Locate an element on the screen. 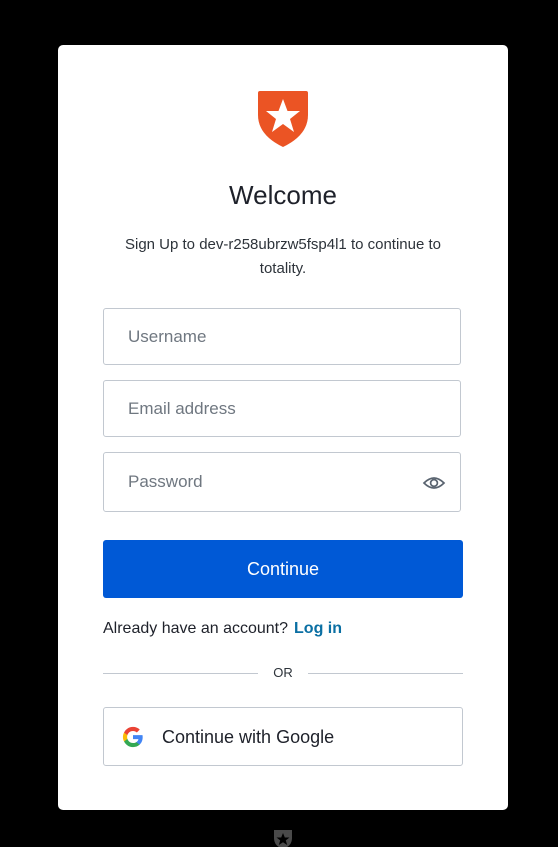 The image size is (558, 847). password-input is located at coordinates (282, 482).